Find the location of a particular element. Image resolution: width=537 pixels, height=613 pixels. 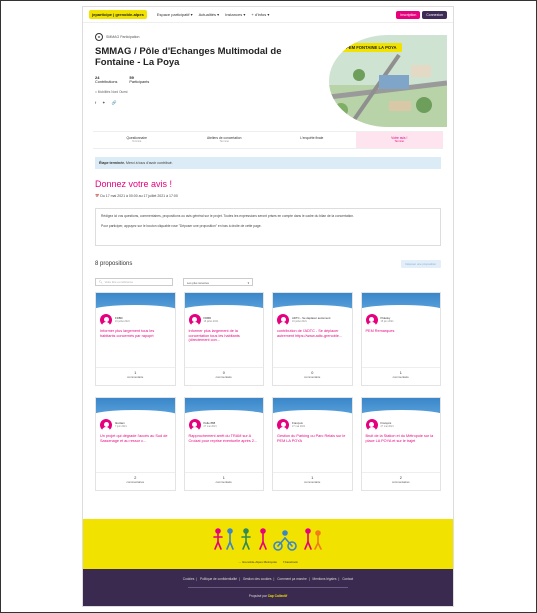

legal-notice-link: Mentions légales is located at coordinates (325, 579).